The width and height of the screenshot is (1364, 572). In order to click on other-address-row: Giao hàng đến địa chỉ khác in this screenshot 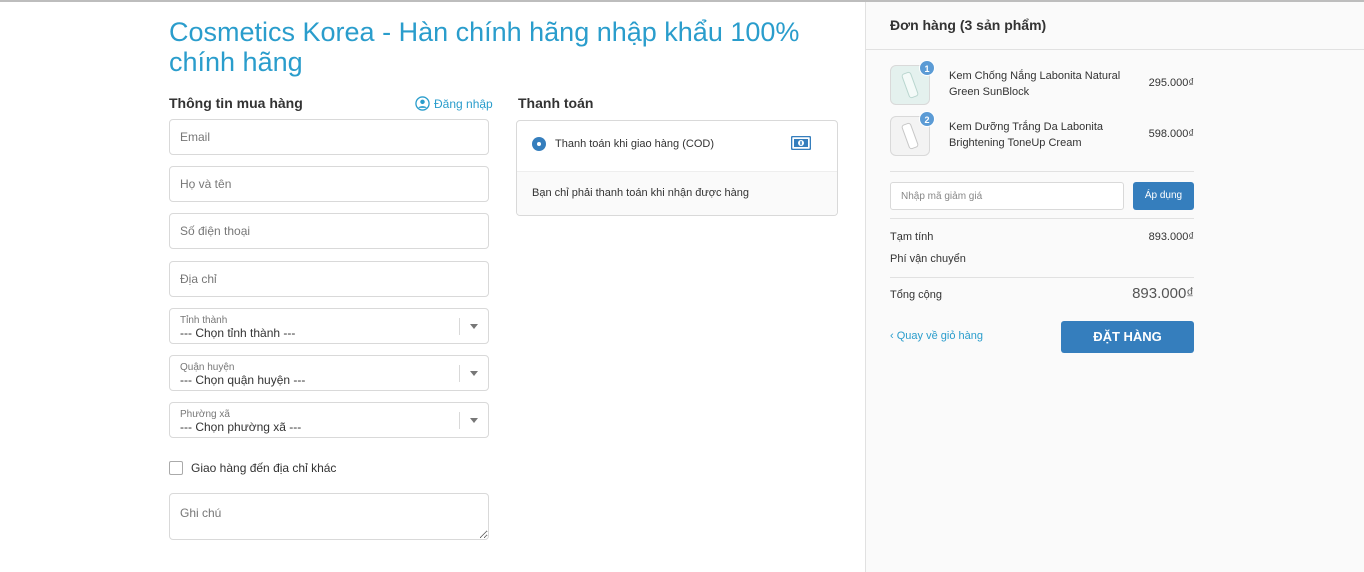, I will do `click(252, 468)`.